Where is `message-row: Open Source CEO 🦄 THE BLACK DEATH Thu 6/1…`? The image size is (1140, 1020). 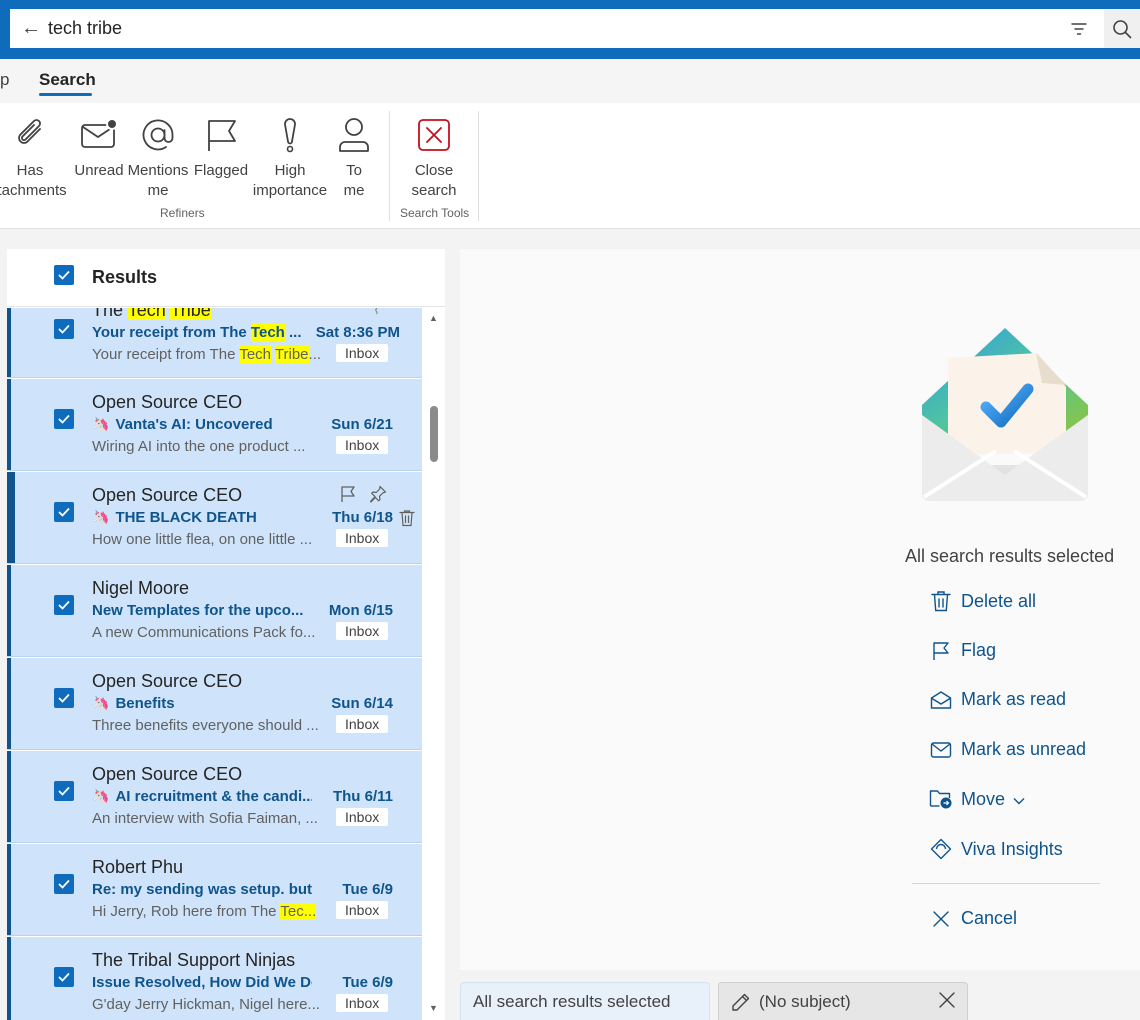
message-row: Open Source CEO 🦄 THE BLACK DEATH Thu 6/1… is located at coordinates (214, 518).